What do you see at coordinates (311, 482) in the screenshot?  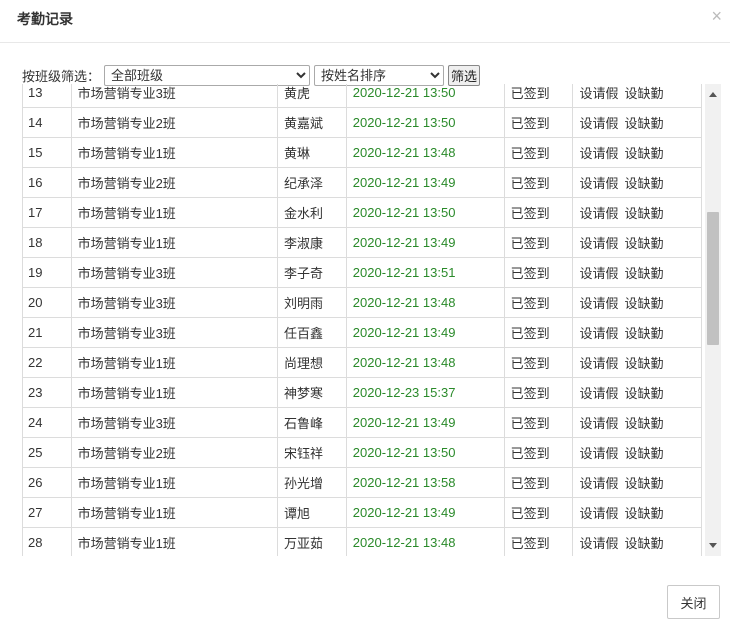 I see `row-student-name: 孙光增` at bounding box center [311, 482].